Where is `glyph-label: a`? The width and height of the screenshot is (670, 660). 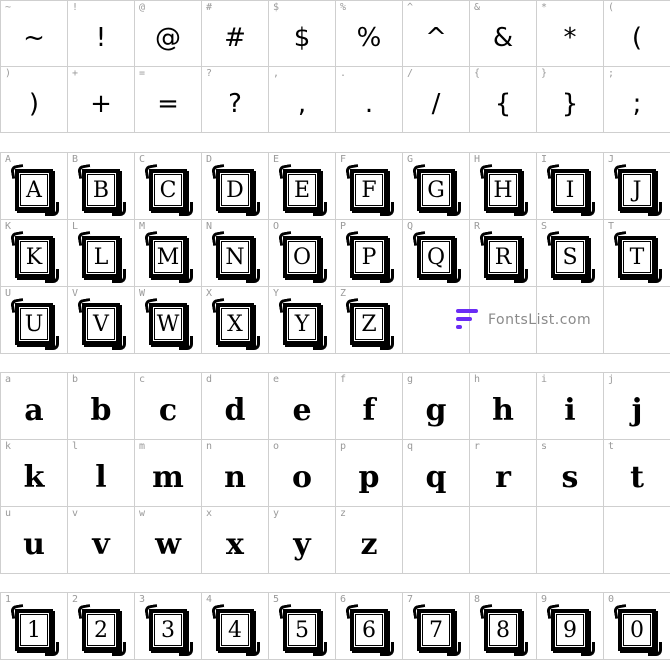
glyph-label: a is located at coordinates (8, 379).